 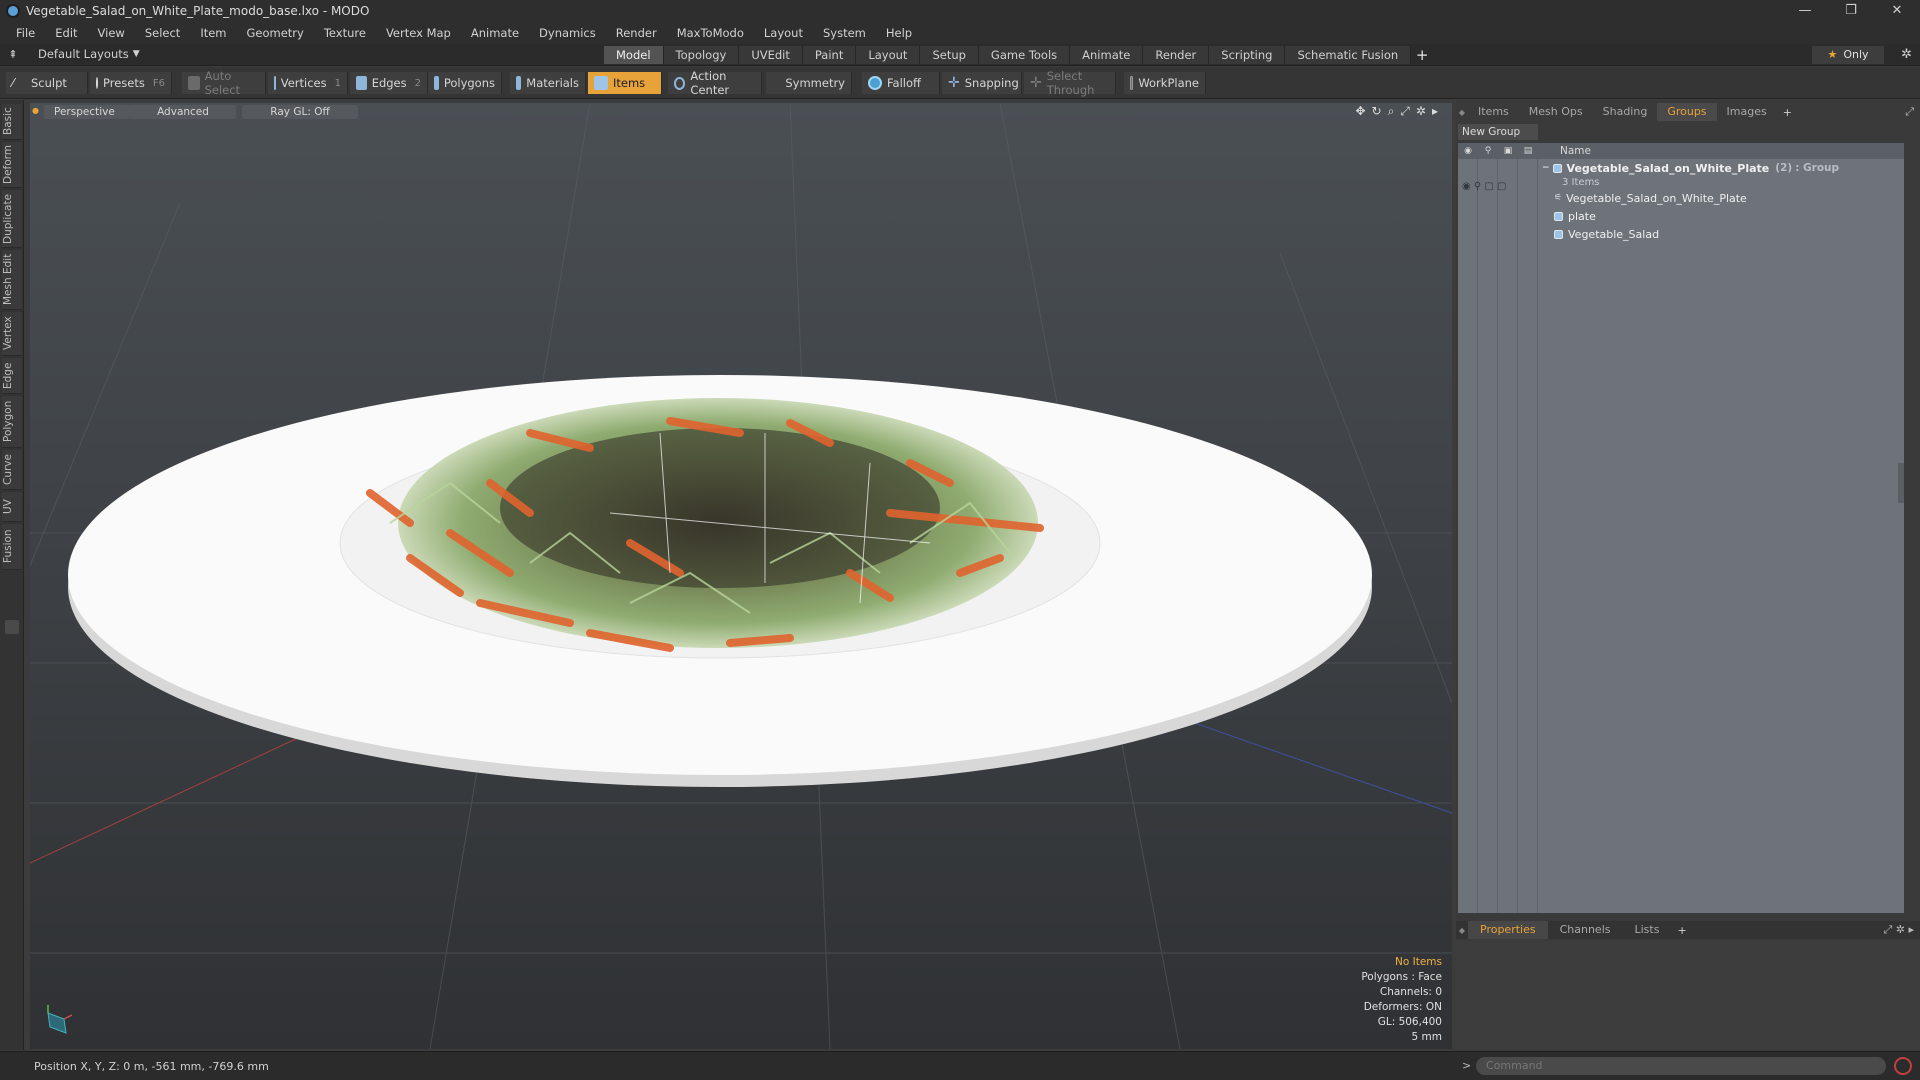 I want to click on vtab-uv: UV, so click(x=12, y=507).